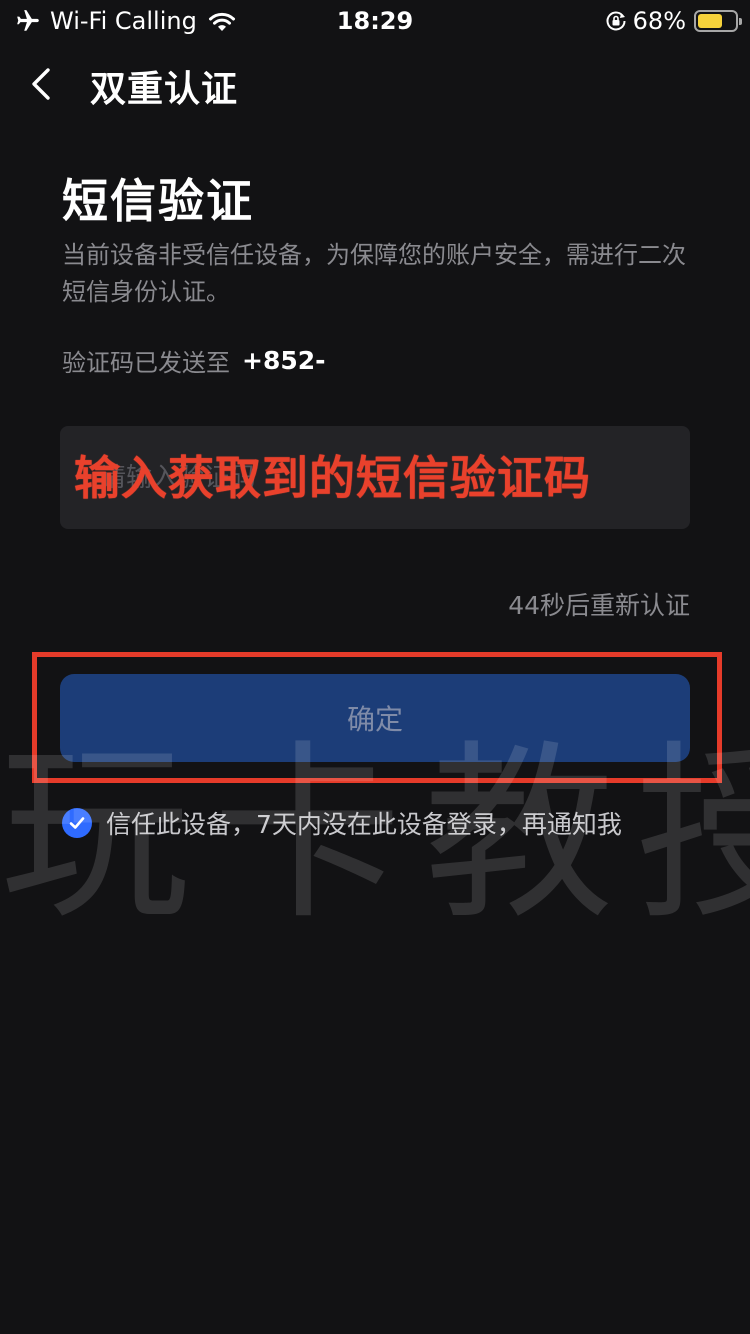 The width and height of the screenshot is (750, 1334). What do you see at coordinates (158, 201) in the screenshot?
I see `page-title: 短信验证` at bounding box center [158, 201].